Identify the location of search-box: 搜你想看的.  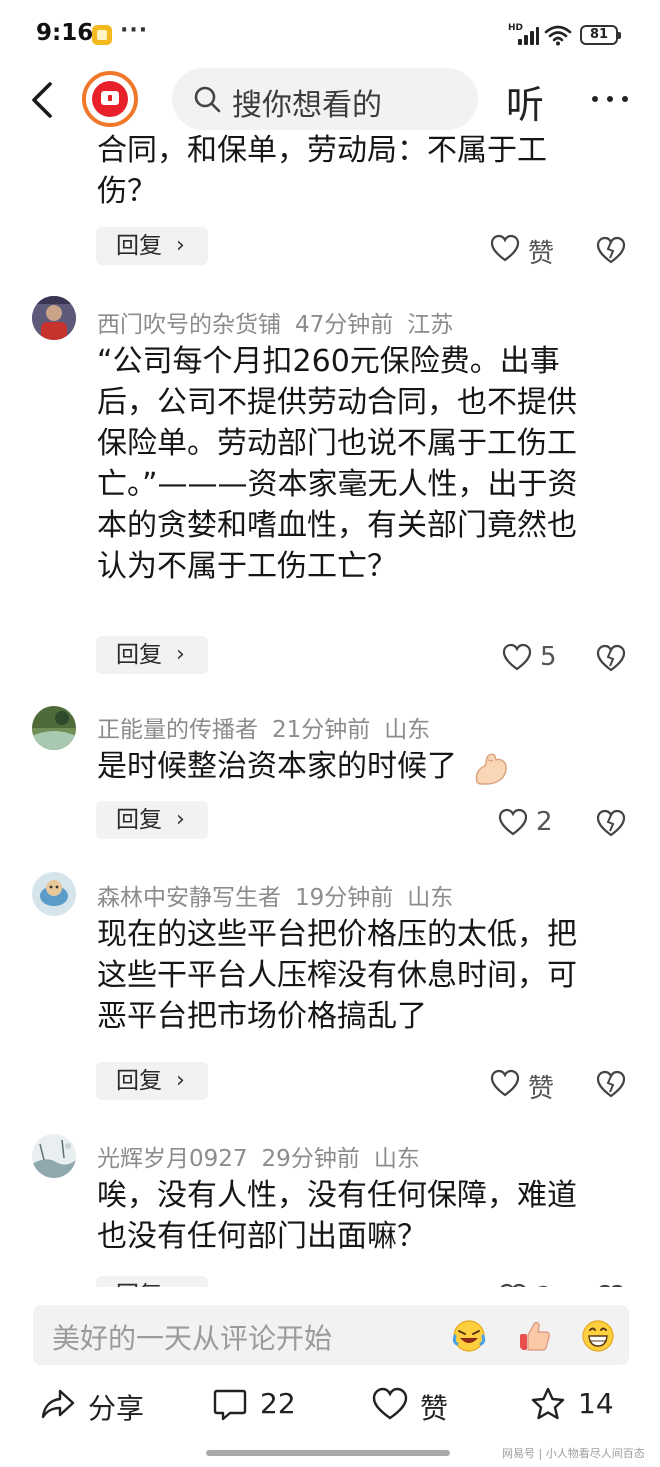
(325, 99).